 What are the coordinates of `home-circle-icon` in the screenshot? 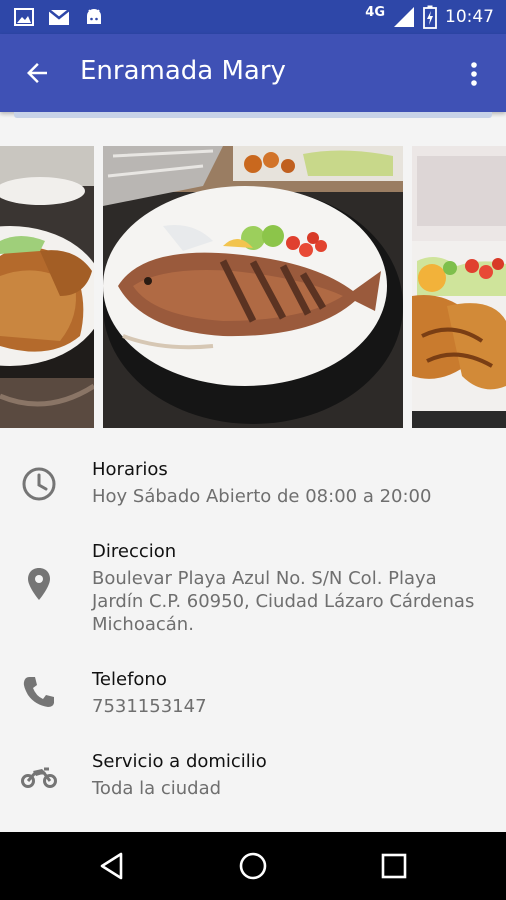 It's located at (253, 866).